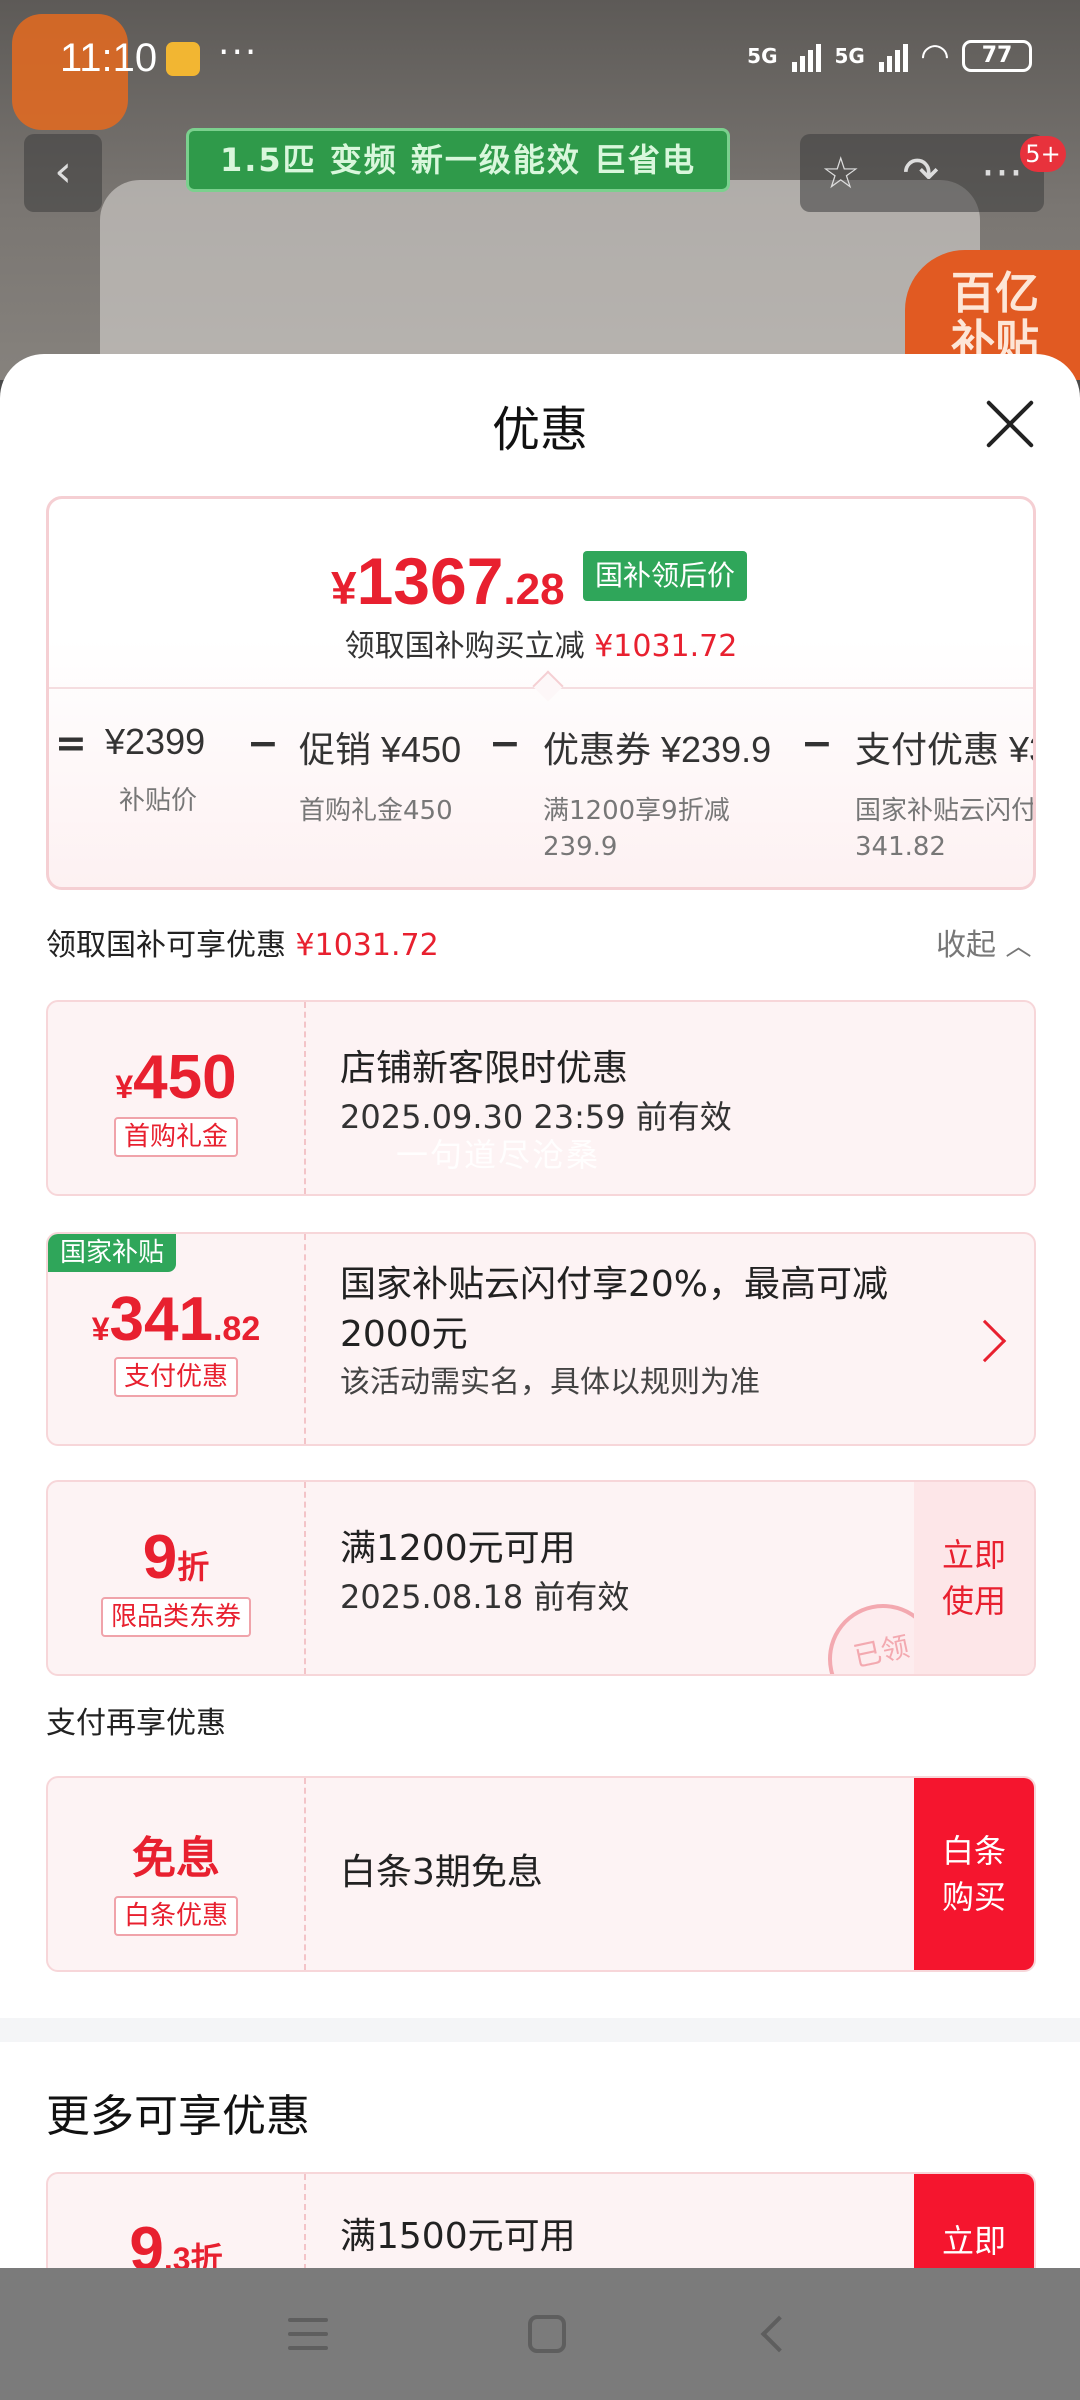 The width and height of the screenshot is (1080, 2400). I want to click on signal-label-1: 5G, so click(762, 56).